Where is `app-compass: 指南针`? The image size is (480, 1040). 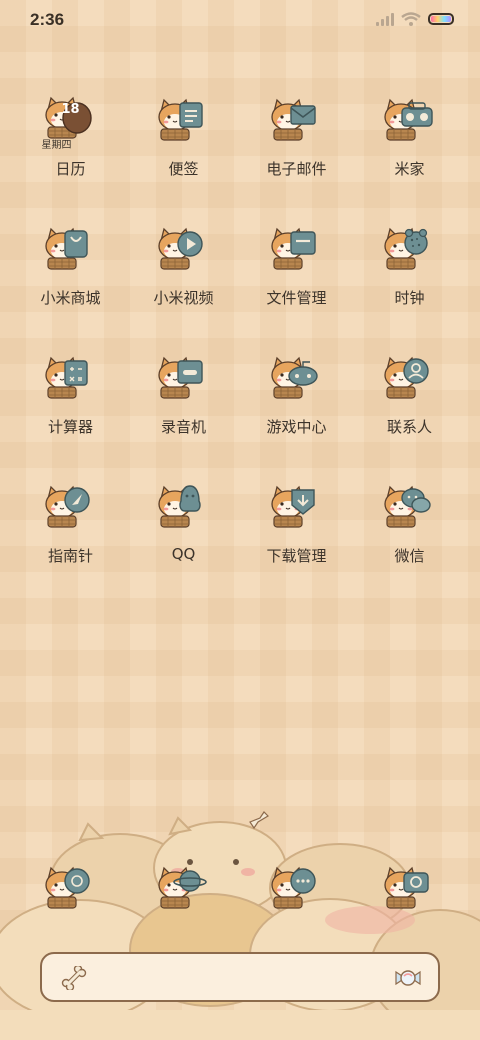
app-compass: 指南针 is located at coordinates (70, 522).